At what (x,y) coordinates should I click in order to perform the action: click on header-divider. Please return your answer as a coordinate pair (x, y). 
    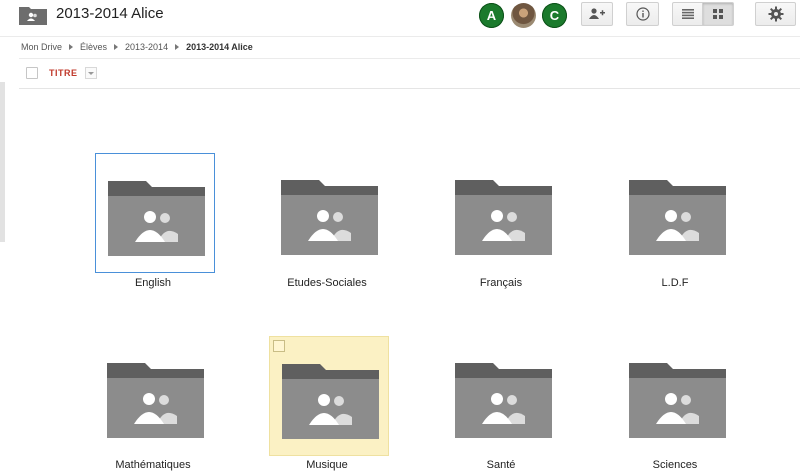
    Looking at the image, I should click on (400, 36).